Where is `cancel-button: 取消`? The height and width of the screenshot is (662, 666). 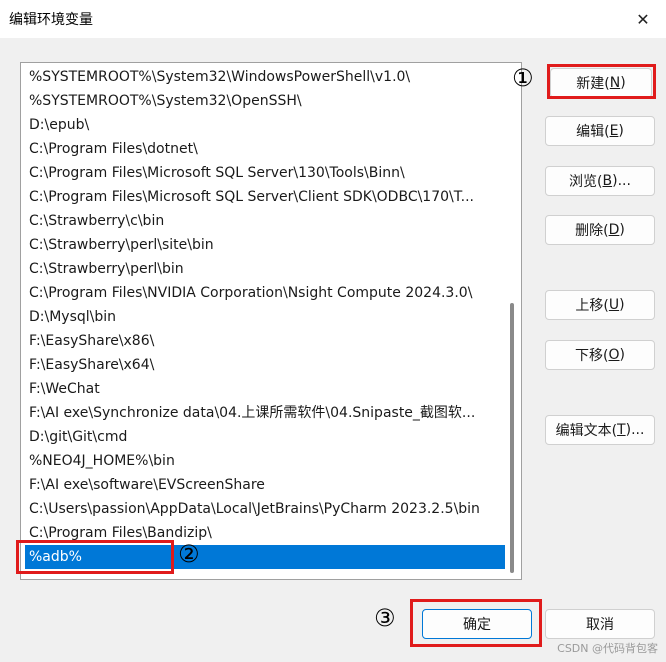 cancel-button: 取消 is located at coordinates (600, 624).